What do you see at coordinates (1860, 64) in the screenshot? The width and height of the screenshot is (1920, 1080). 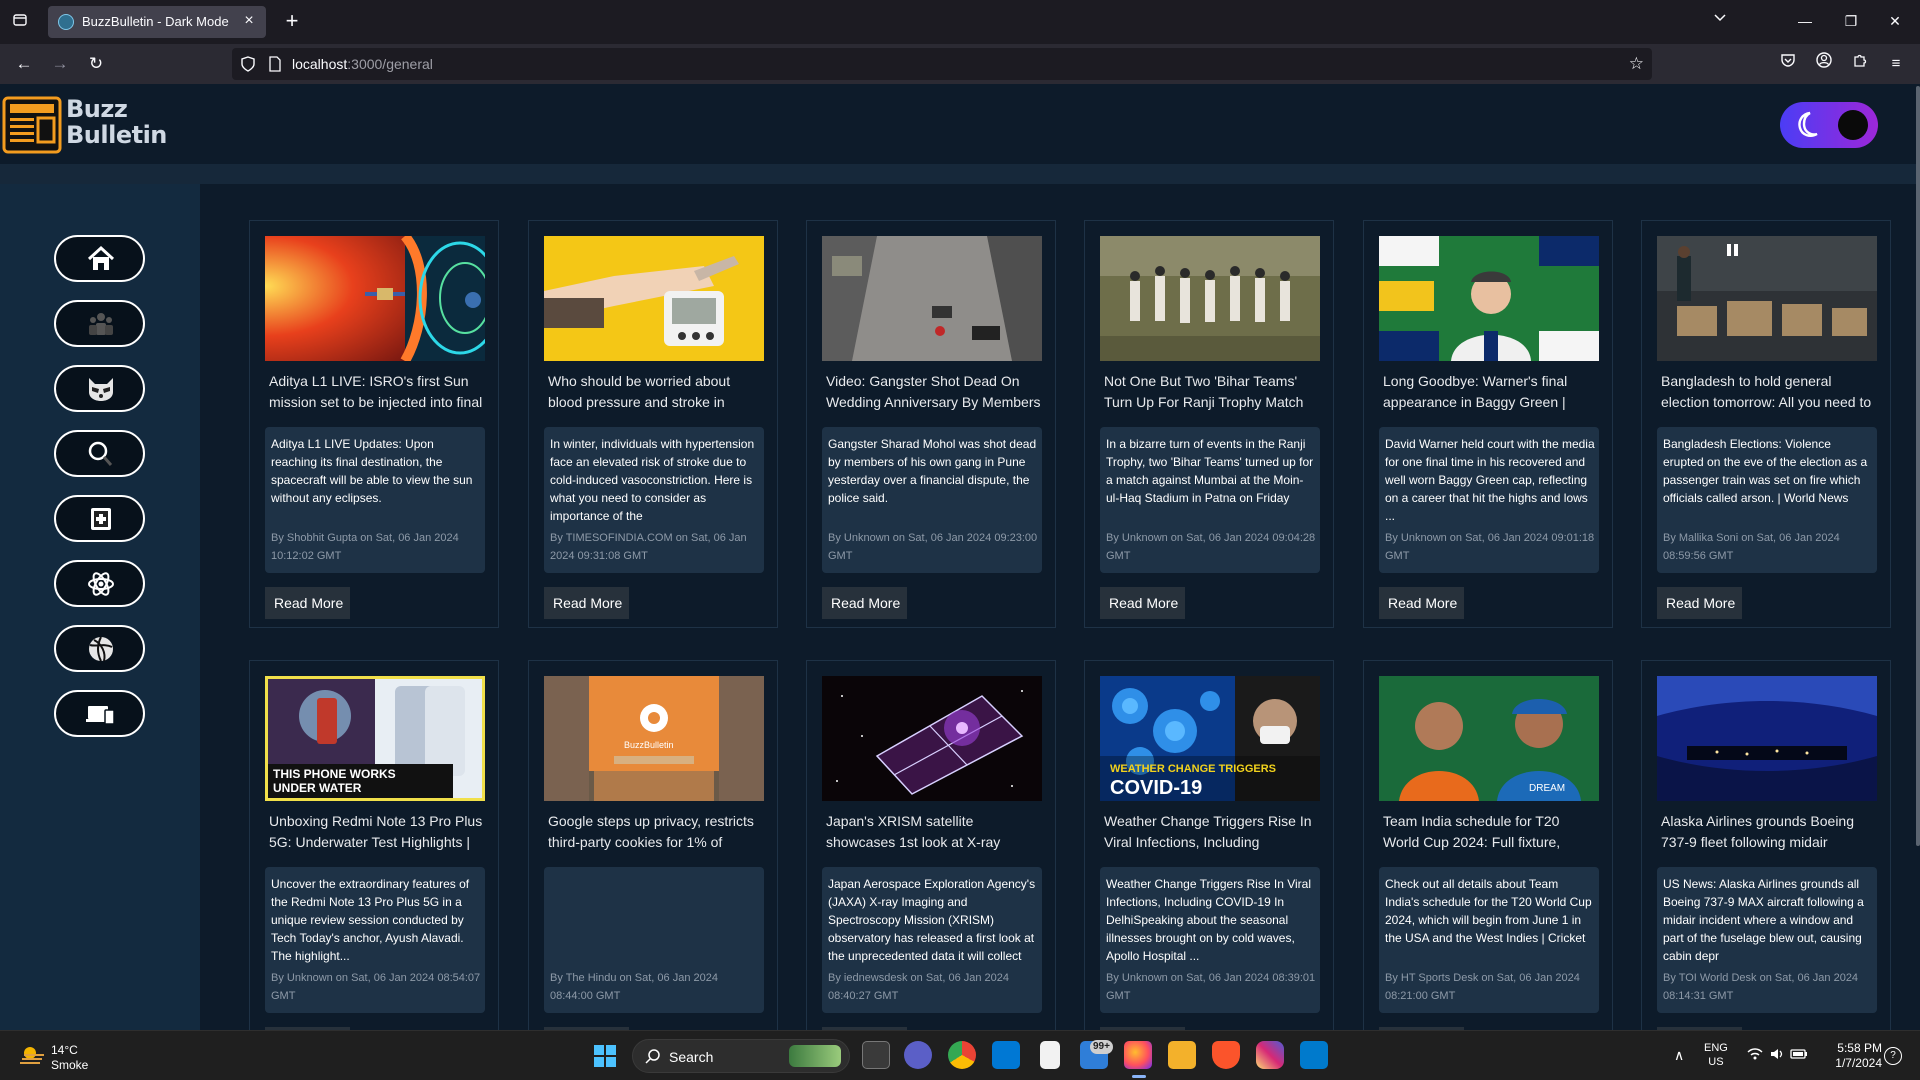 I see `extensions-icon` at bounding box center [1860, 64].